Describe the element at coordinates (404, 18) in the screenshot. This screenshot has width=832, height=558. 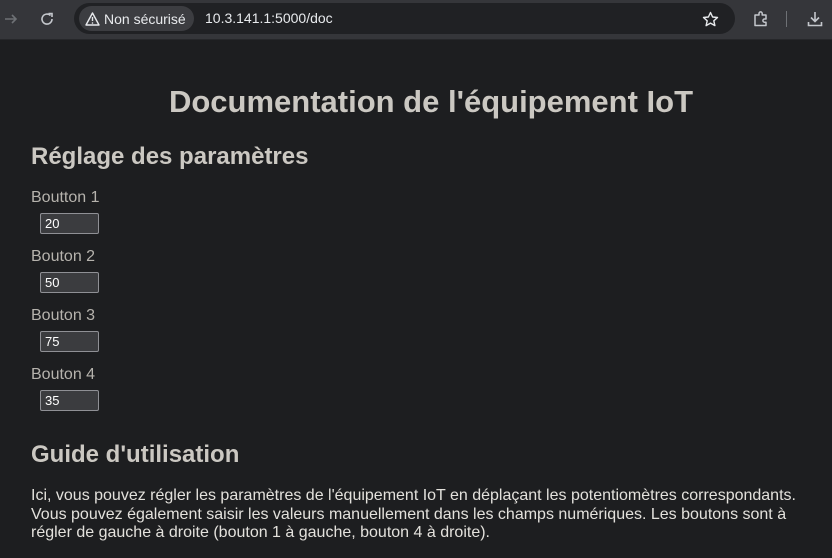
I see `address-bar: Non sécurisé 10.3.141.1:5000/doc` at that location.